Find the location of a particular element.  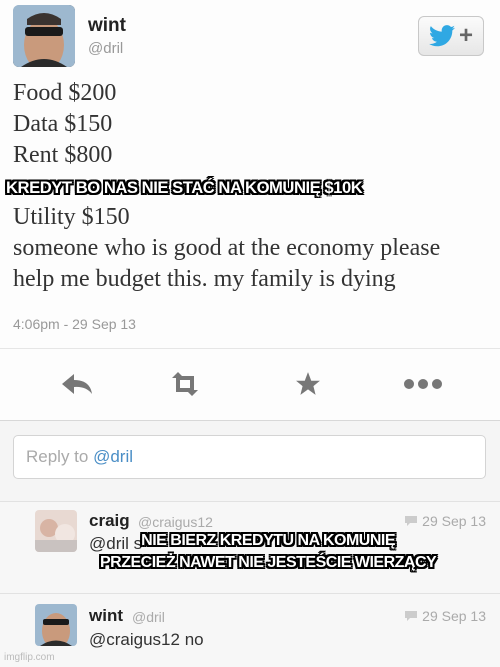

tweet-line: Food $200 is located at coordinates (65, 93).